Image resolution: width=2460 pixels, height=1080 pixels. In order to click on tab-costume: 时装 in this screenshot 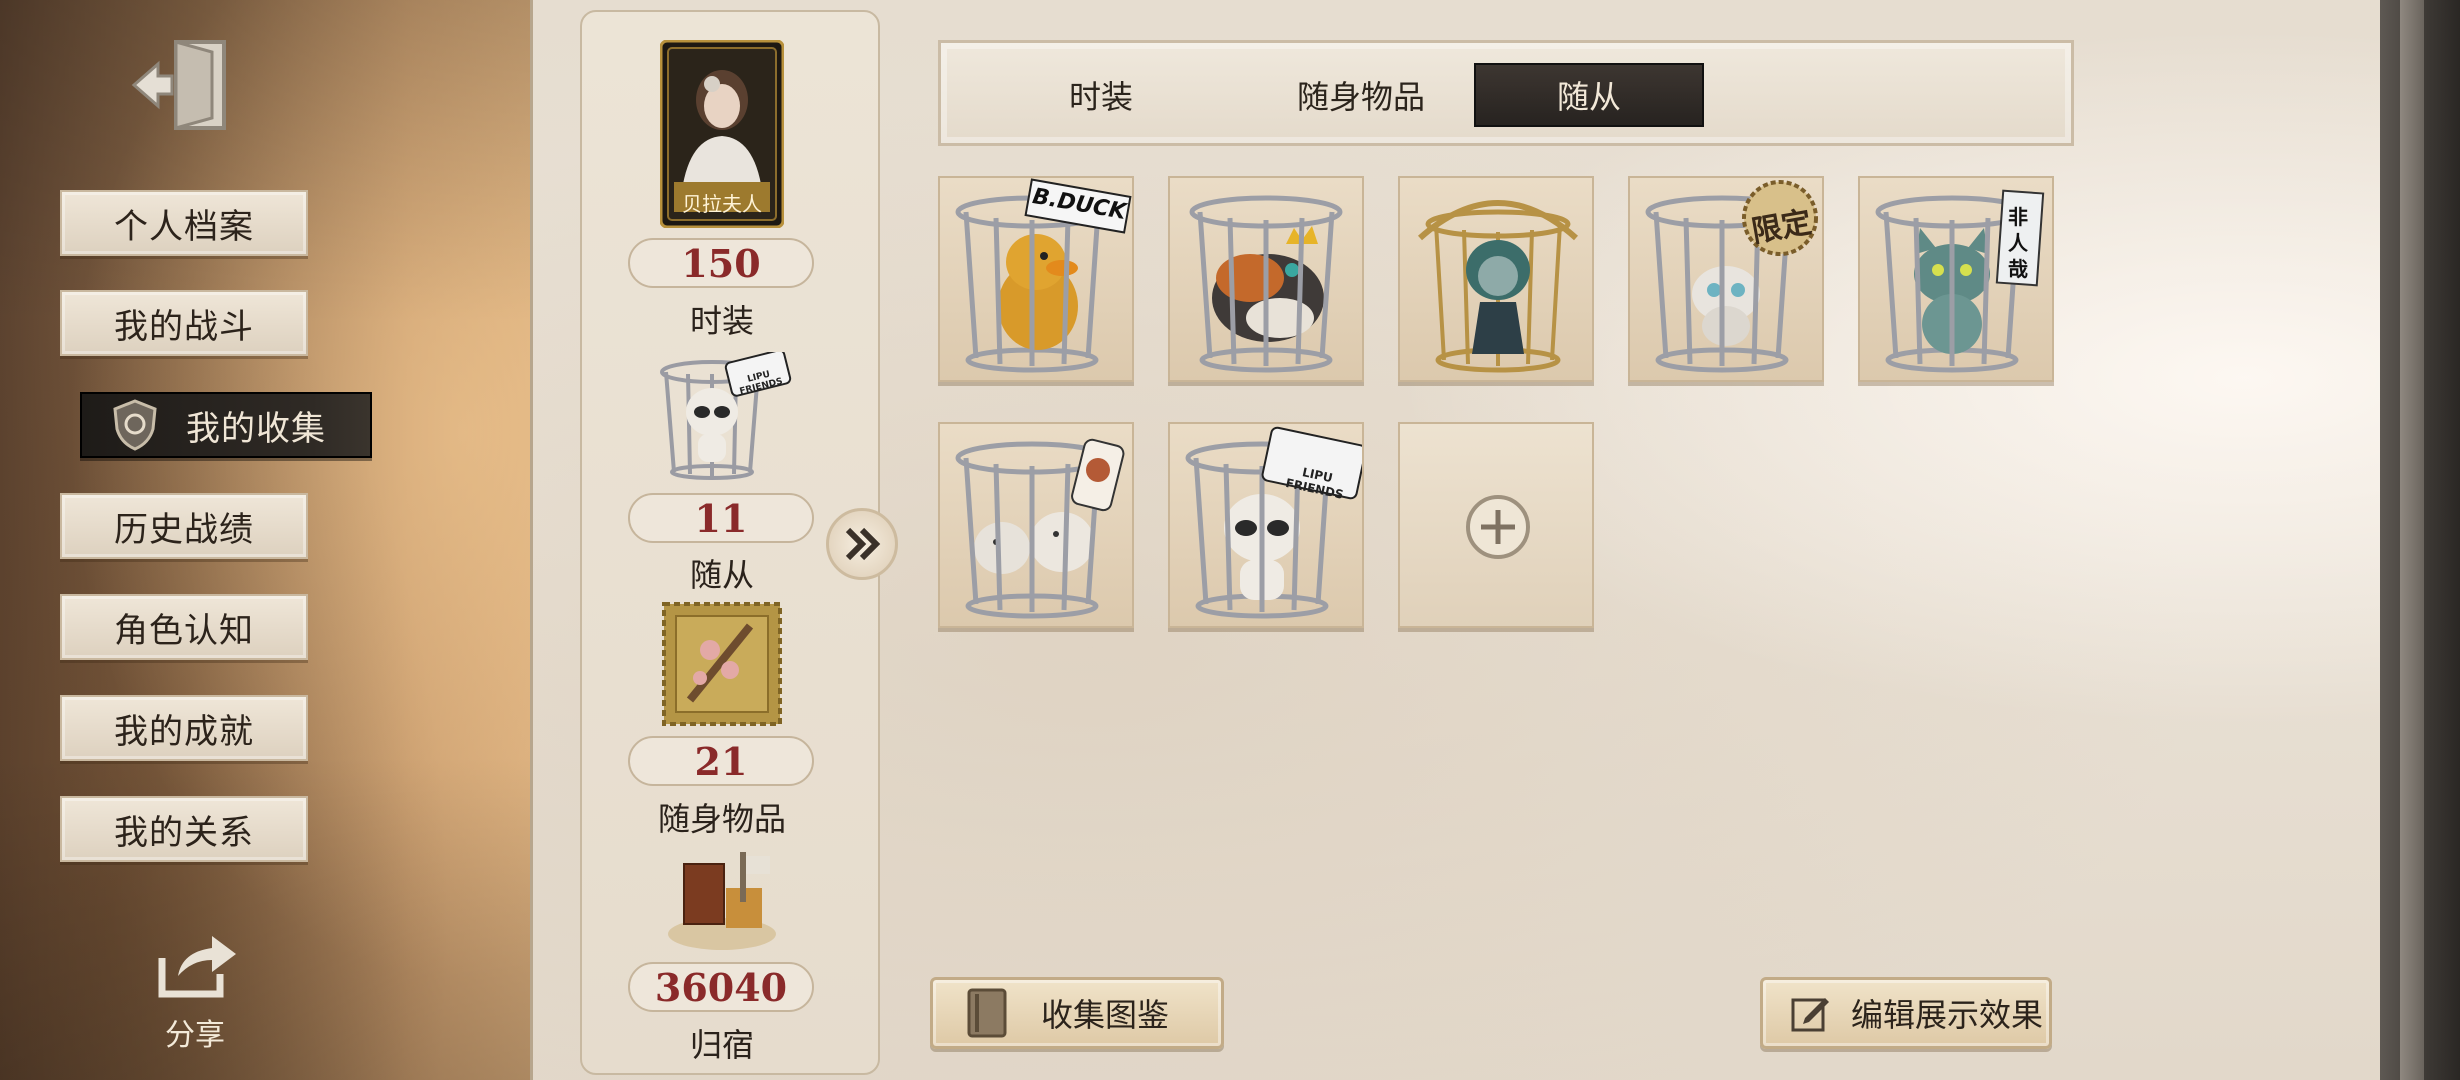, I will do `click(1101, 95)`.